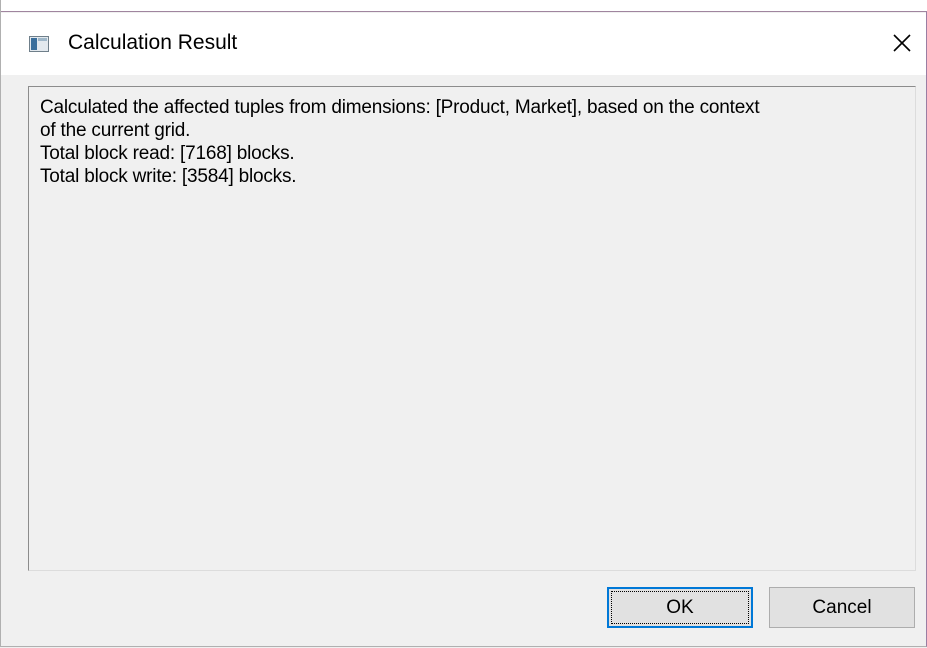 The height and width of the screenshot is (648, 927). I want to click on close-icon, so click(902, 43).